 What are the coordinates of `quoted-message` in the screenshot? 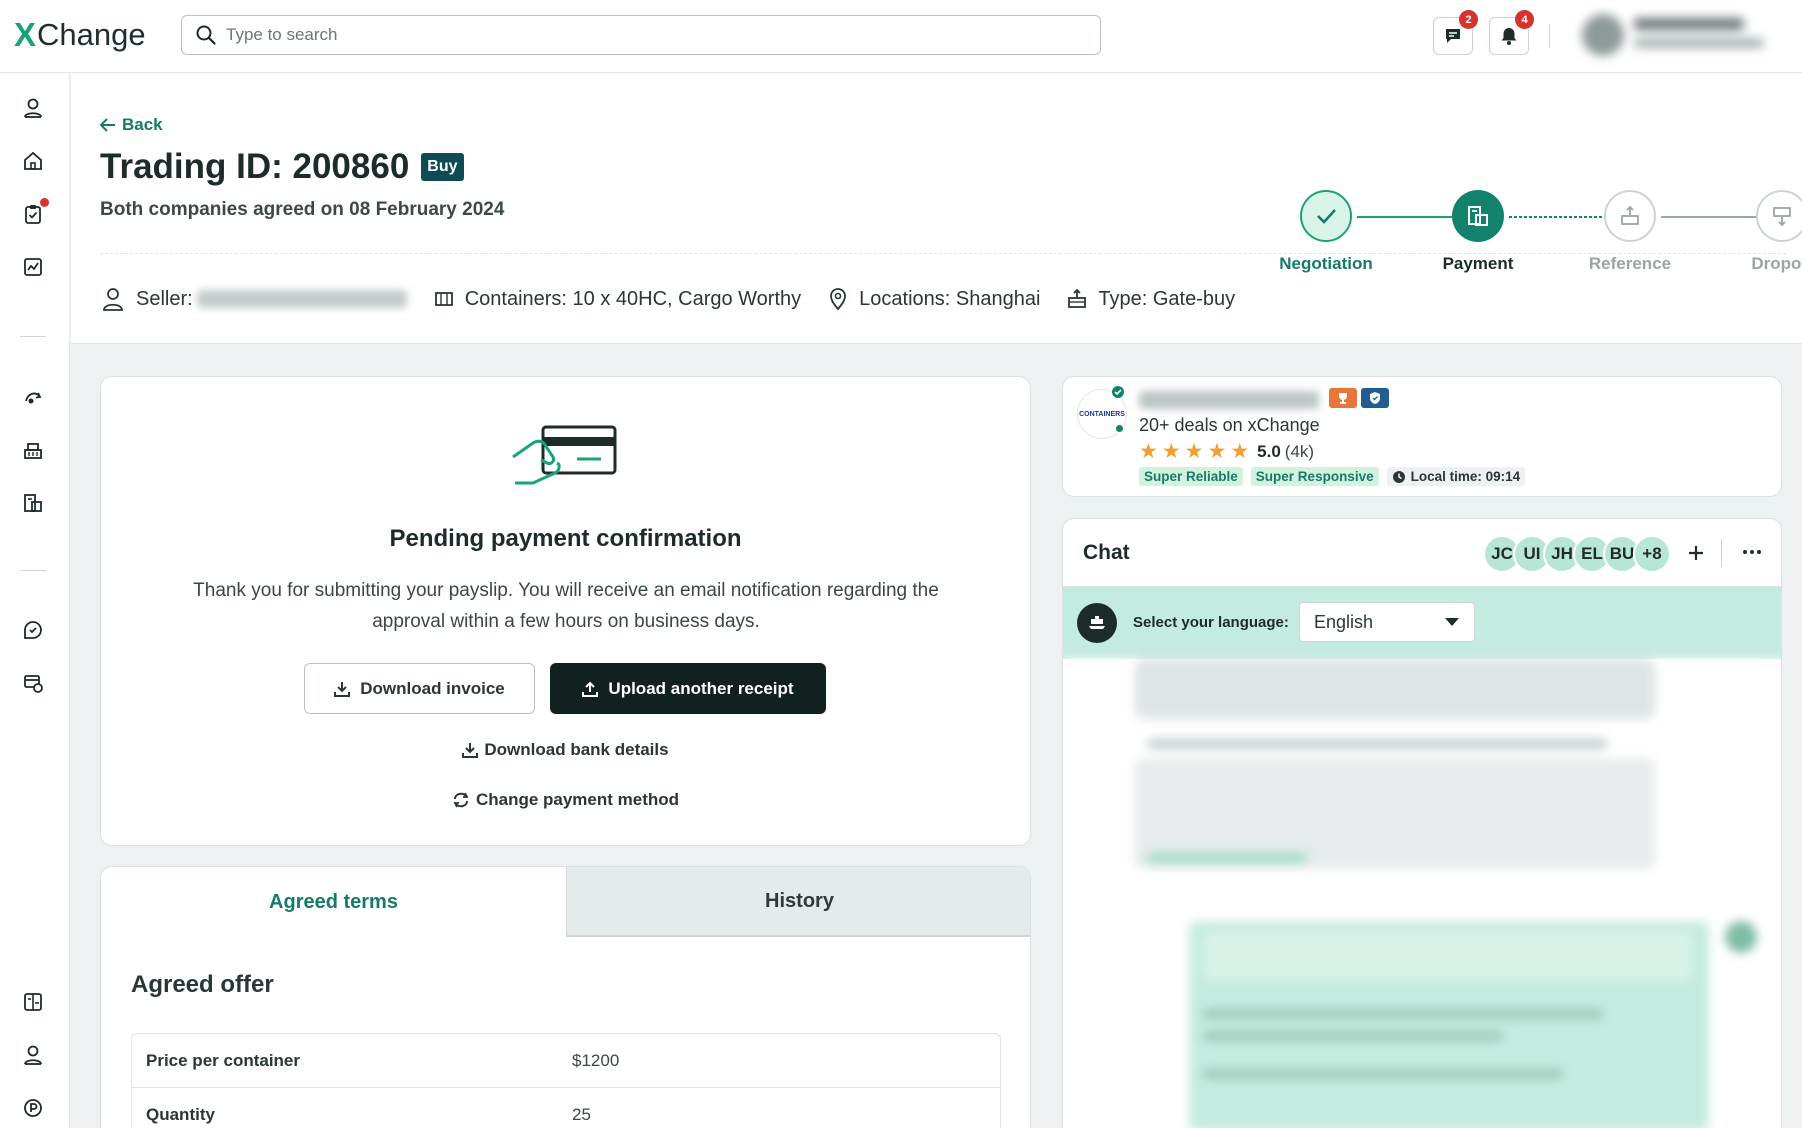 It's located at (1448, 956).